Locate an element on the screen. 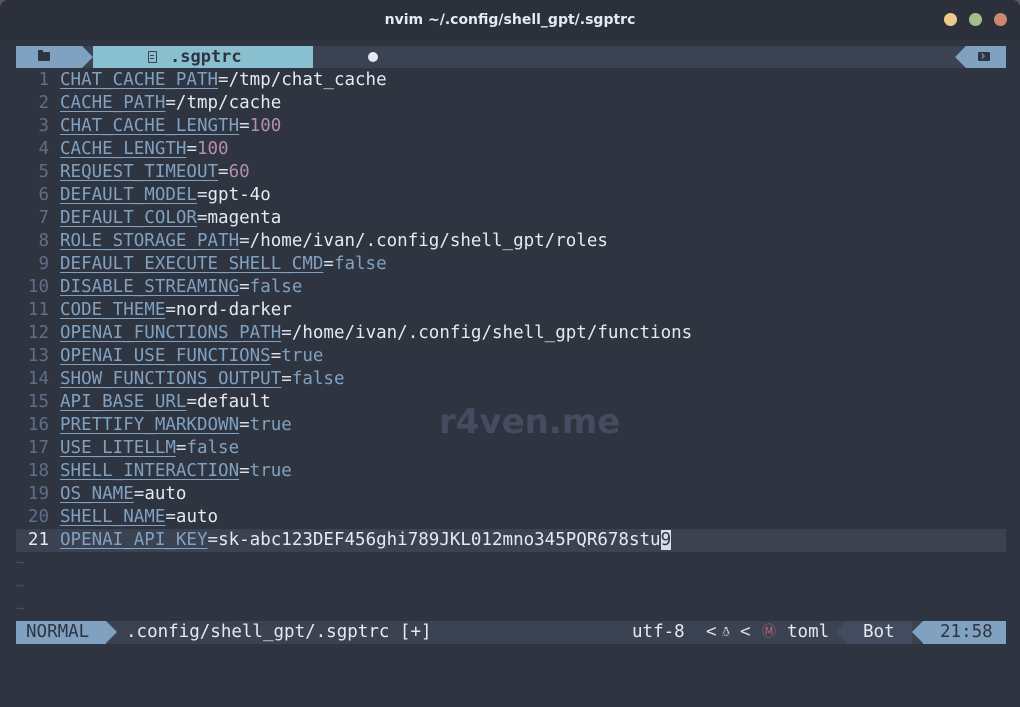 The width and height of the screenshot is (1020, 707). line-content: PRETTIFY_MARKDOWN=true is located at coordinates (176, 425).